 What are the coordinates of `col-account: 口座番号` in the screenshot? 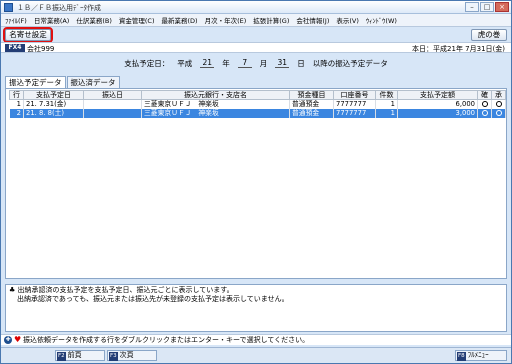 It's located at (354, 95).